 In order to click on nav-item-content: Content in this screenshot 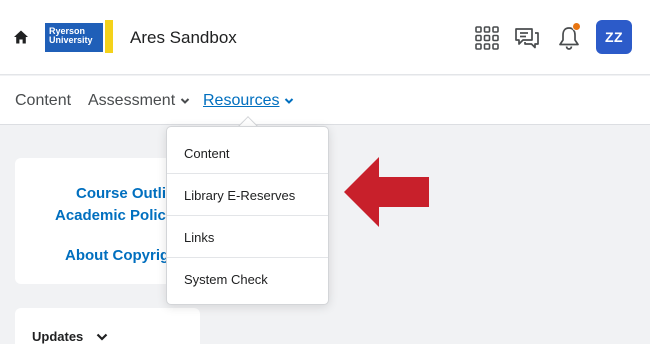, I will do `click(43, 101)`.